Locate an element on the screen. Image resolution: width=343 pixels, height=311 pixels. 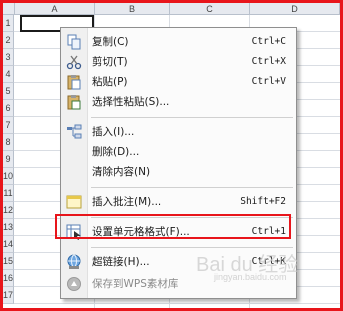
menu-item-format-cells: 设置单元格格式(F)... Ctrl+1 is located at coordinates (178, 232).